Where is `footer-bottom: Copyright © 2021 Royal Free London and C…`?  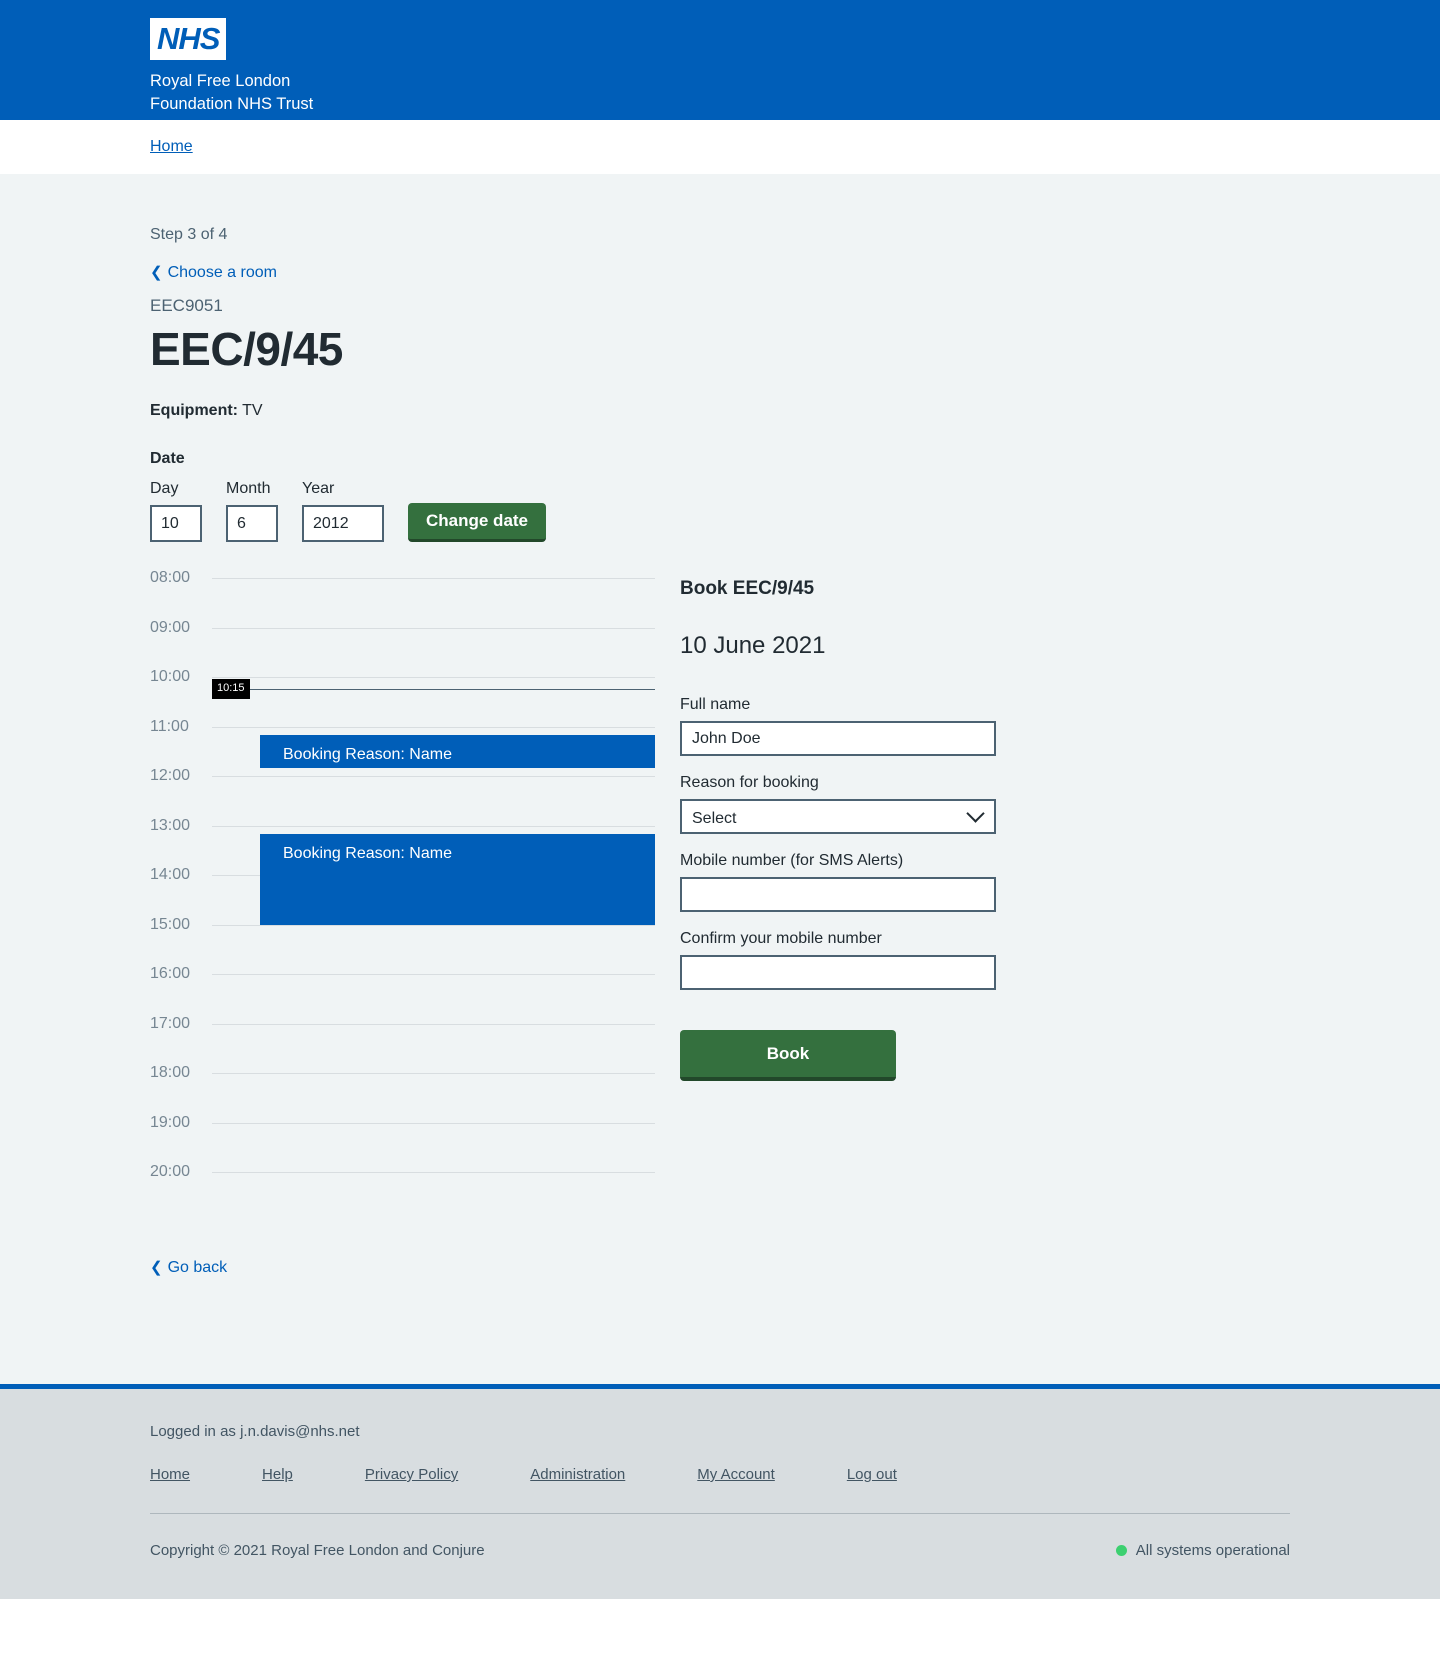 footer-bottom: Copyright © 2021 Royal Free London and C… is located at coordinates (720, 1550).